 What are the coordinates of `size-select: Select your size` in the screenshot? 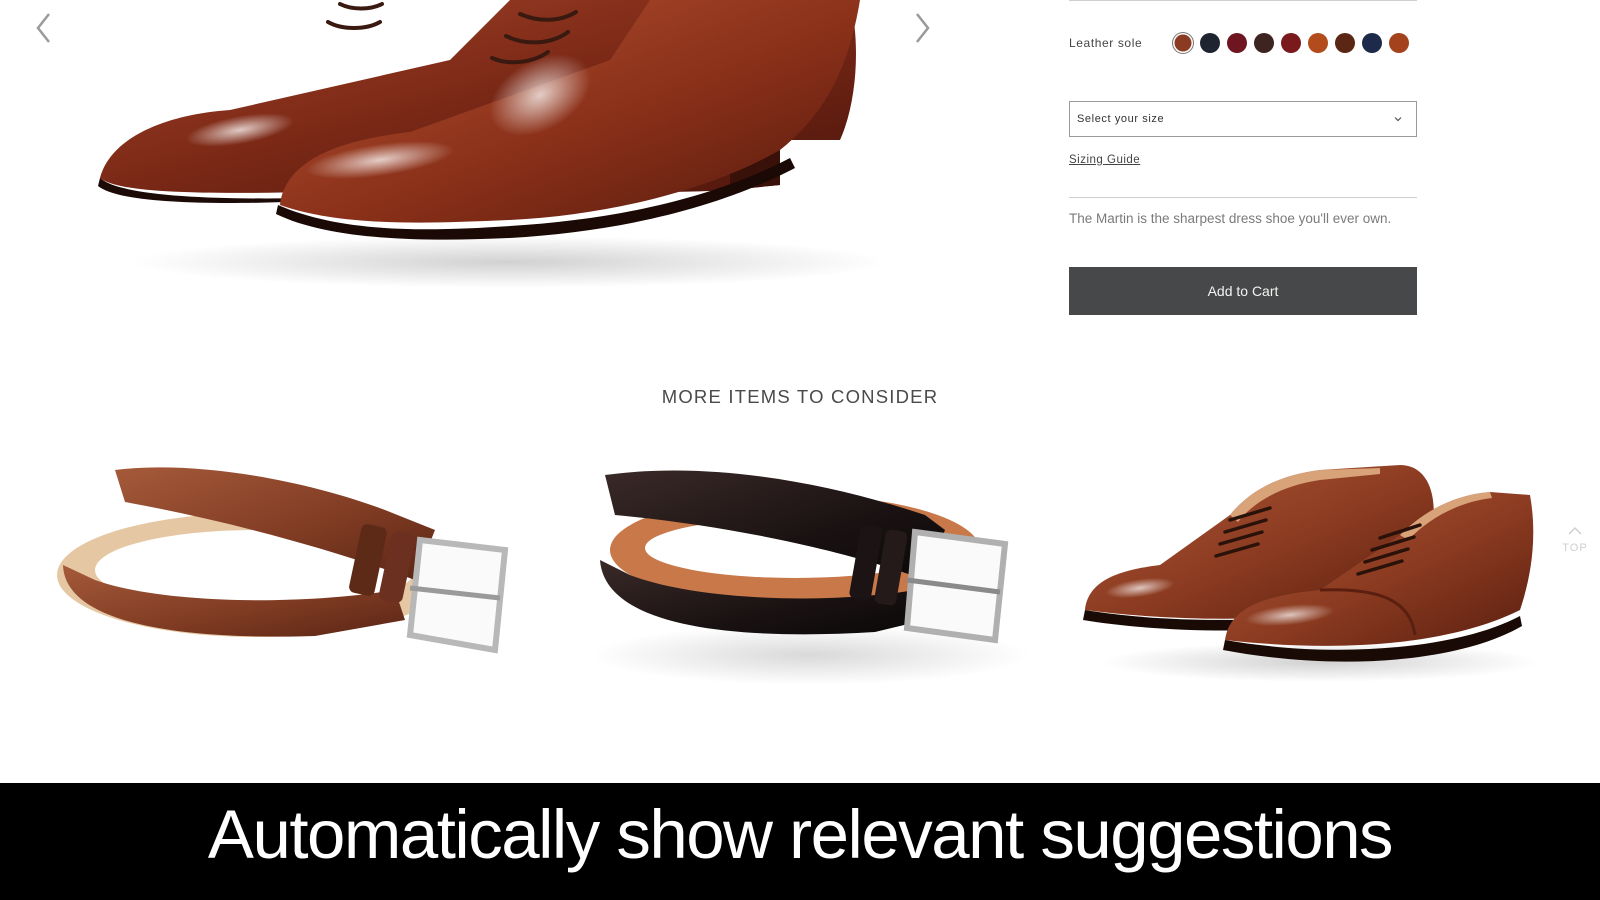 It's located at (1243, 119).